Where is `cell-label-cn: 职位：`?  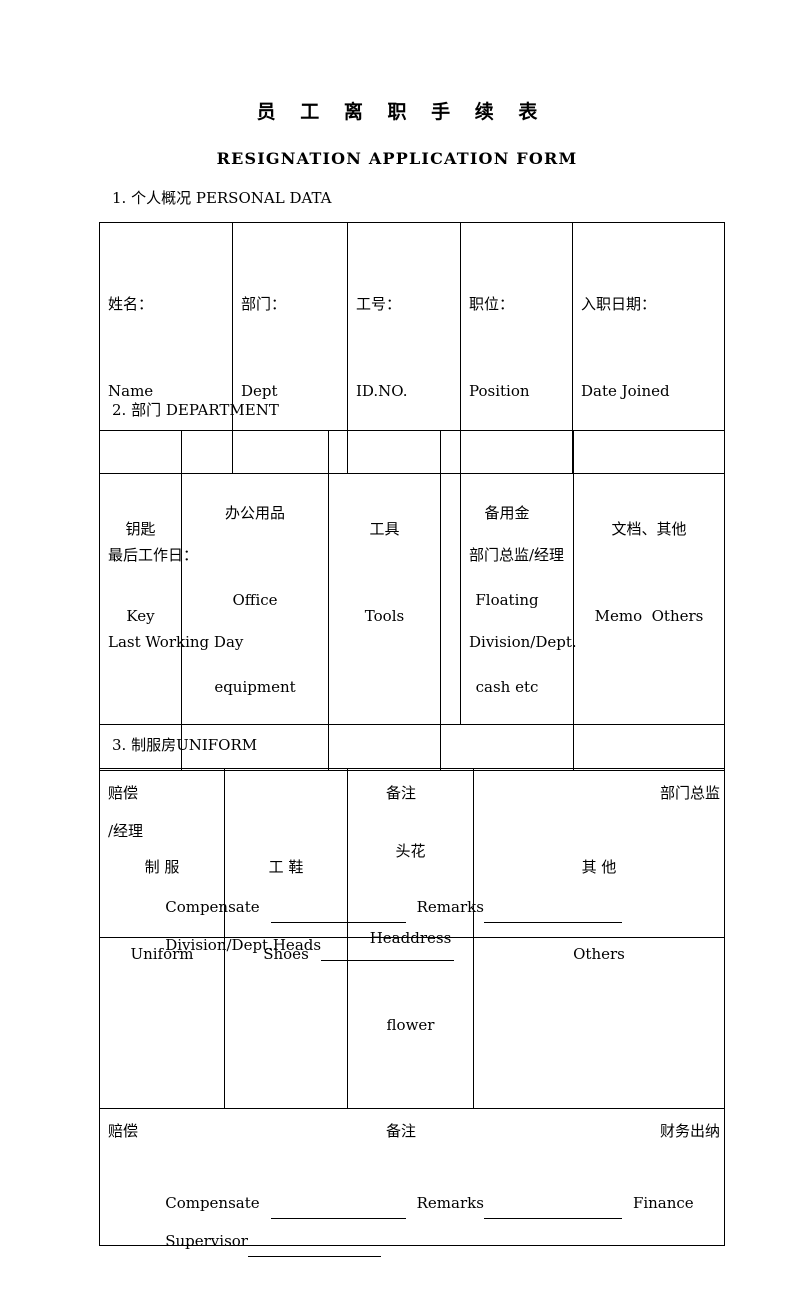 cell-label-cn: 职位： is located at coordinates (492, 304).